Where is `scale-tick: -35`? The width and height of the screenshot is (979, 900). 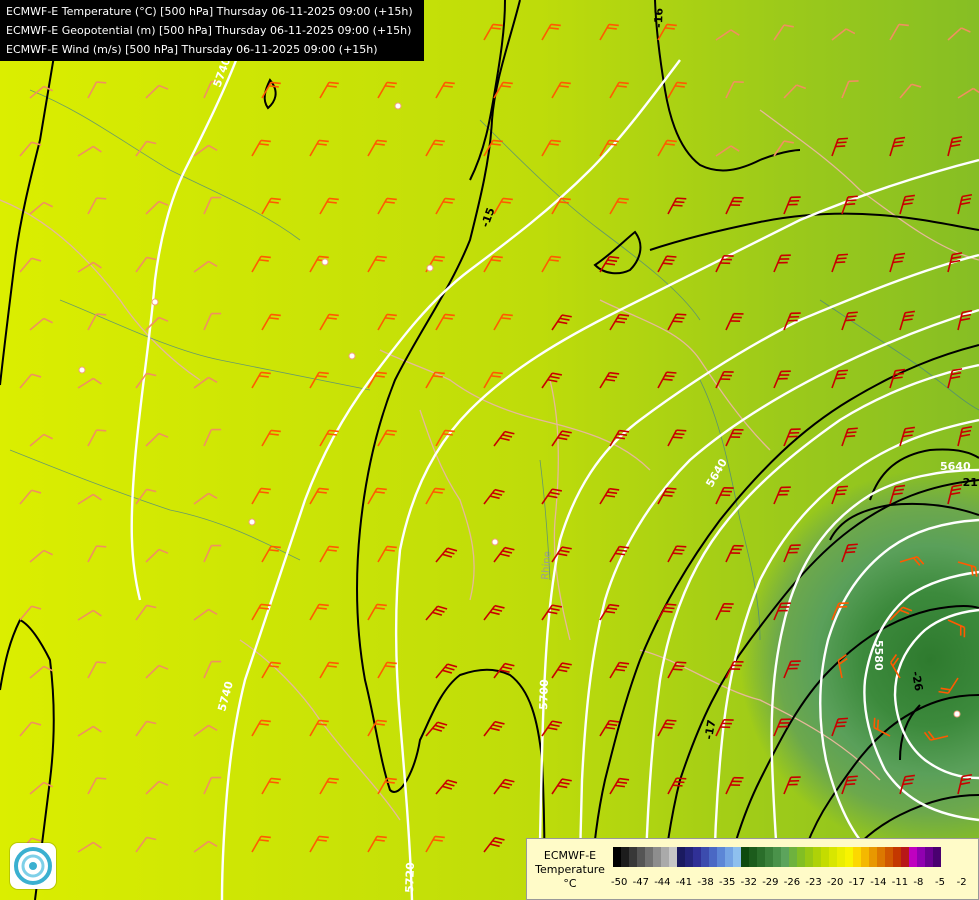 scale-tick: -35 is located at coordinates (727, 882).